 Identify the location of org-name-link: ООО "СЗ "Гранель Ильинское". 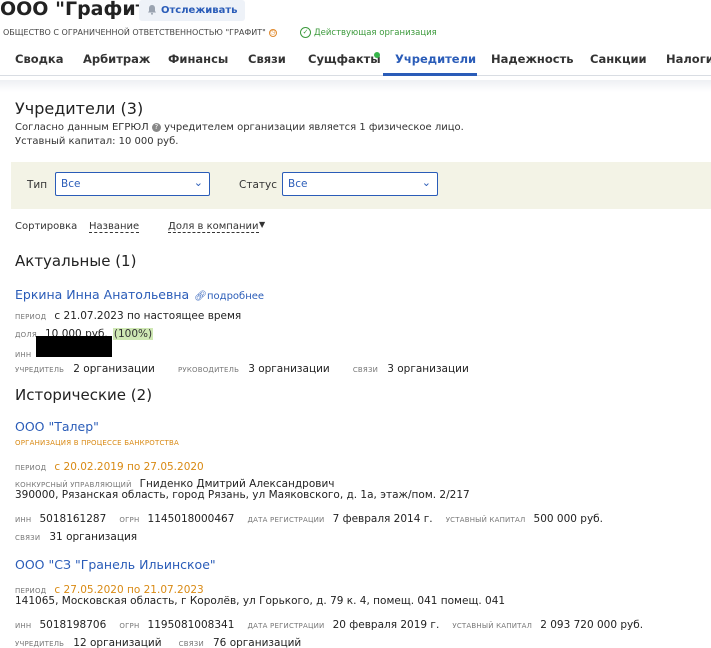
(115, 564).